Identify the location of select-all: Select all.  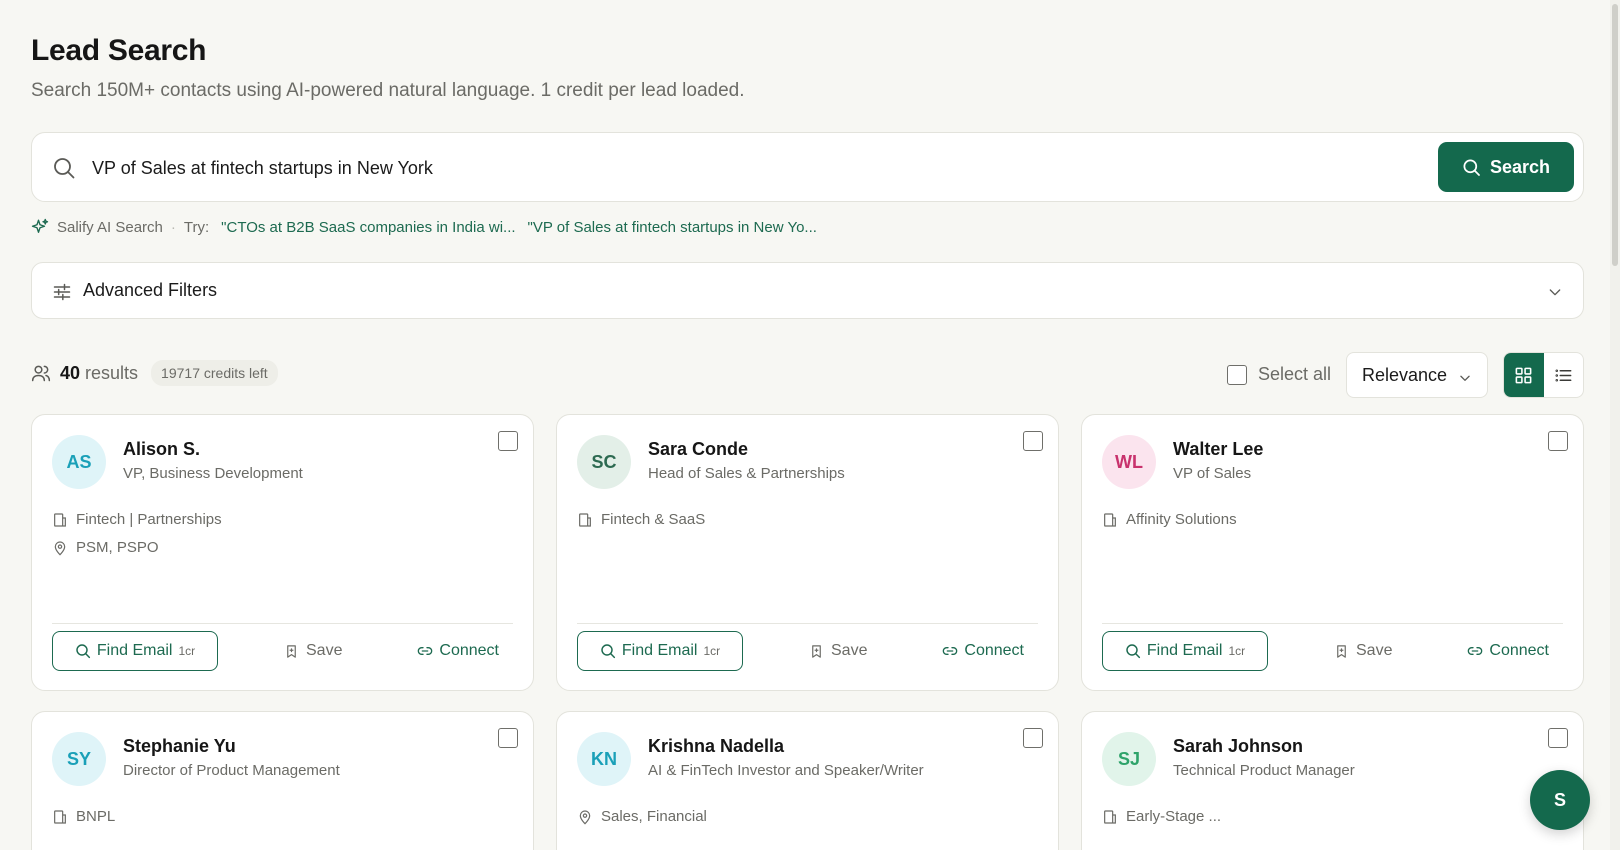
(1279, 374).